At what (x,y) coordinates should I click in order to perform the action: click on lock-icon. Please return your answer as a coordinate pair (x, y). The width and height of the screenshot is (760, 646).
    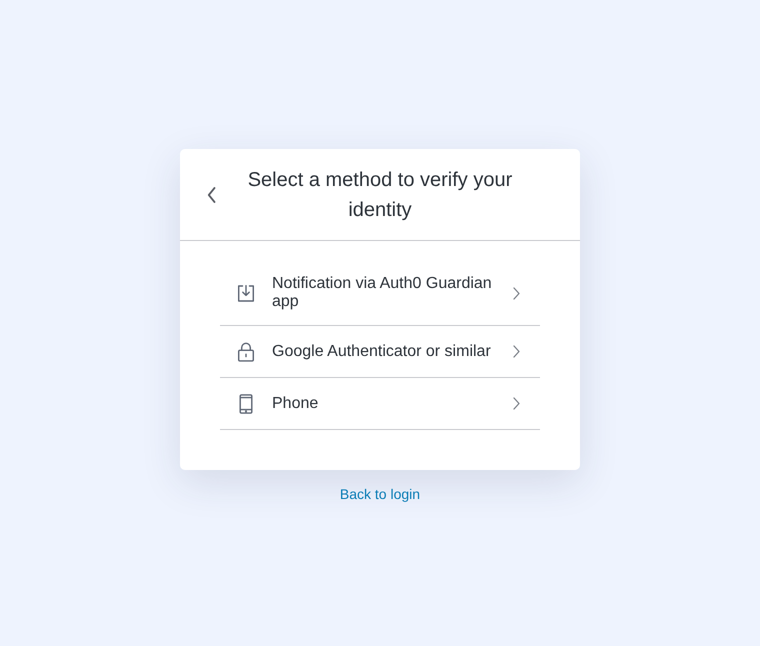
    Looking at the image, I should click on (246, 352).